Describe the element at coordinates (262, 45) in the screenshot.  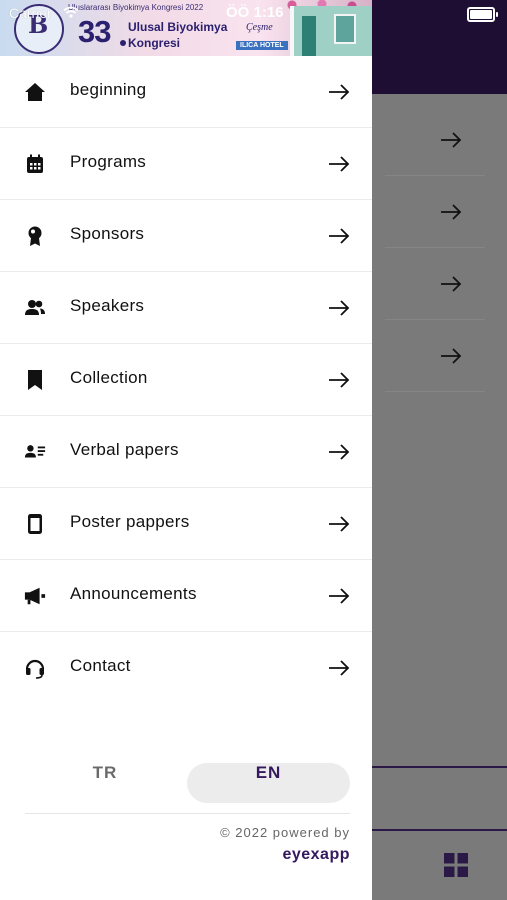
I see `banner-hotel: ILICA HOTEL` at that location.